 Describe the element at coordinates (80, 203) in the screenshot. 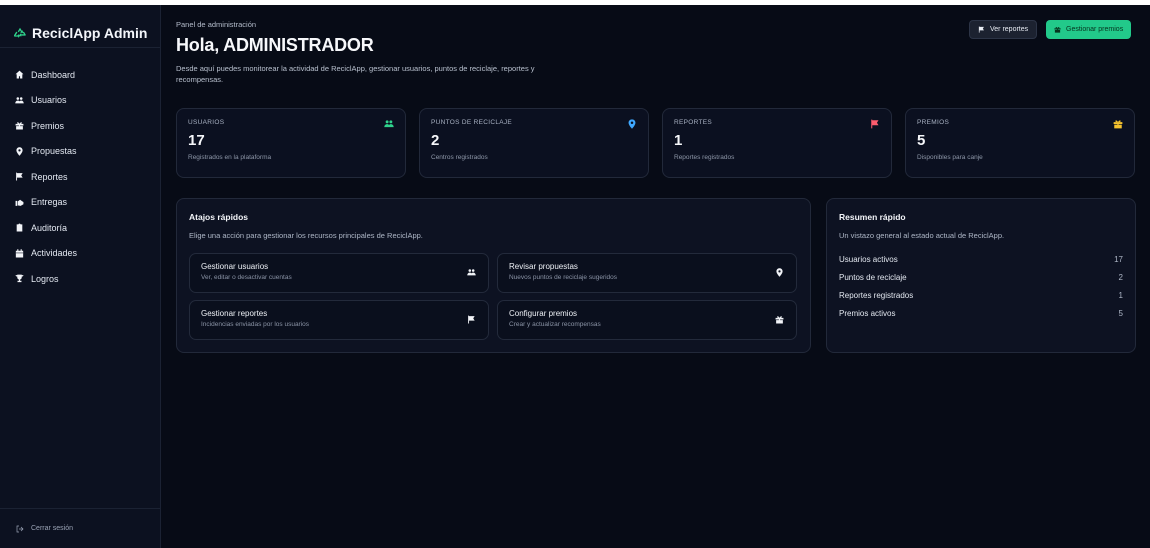

I see `sidebar-item-entregas: Entregas` at that location.